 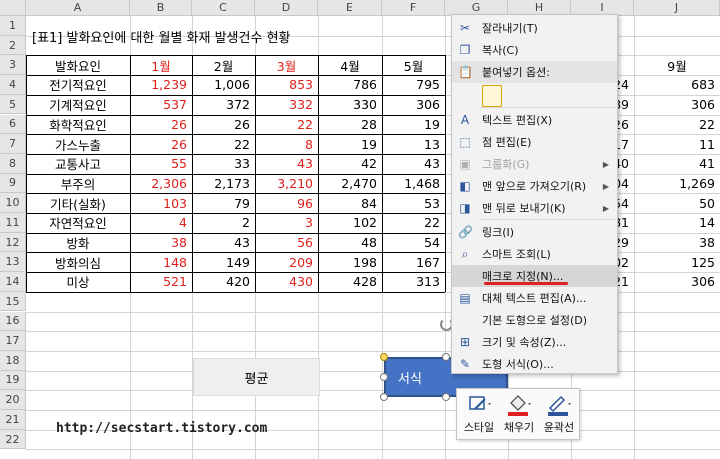 I want to click on value-cell: 2, so click(x=223, y=223).